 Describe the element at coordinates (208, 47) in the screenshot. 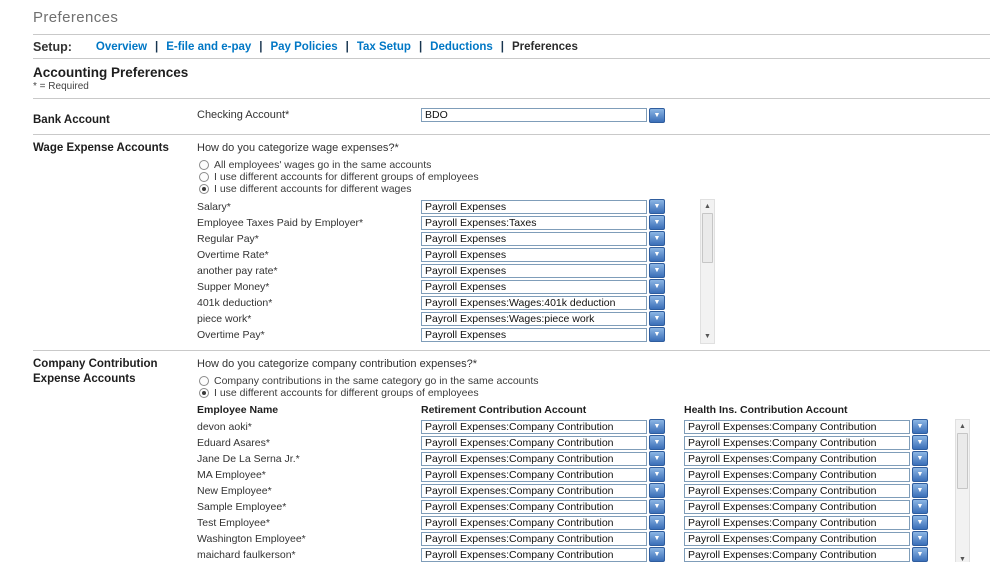

I see `nav-efile-epay: E-file and e-pay` at that location.